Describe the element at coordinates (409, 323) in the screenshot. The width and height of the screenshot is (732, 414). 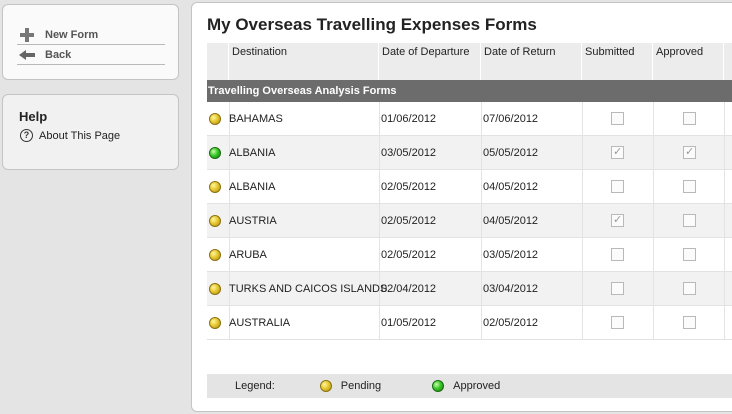
I see `cell-departure: 01/05/2012` at that location.